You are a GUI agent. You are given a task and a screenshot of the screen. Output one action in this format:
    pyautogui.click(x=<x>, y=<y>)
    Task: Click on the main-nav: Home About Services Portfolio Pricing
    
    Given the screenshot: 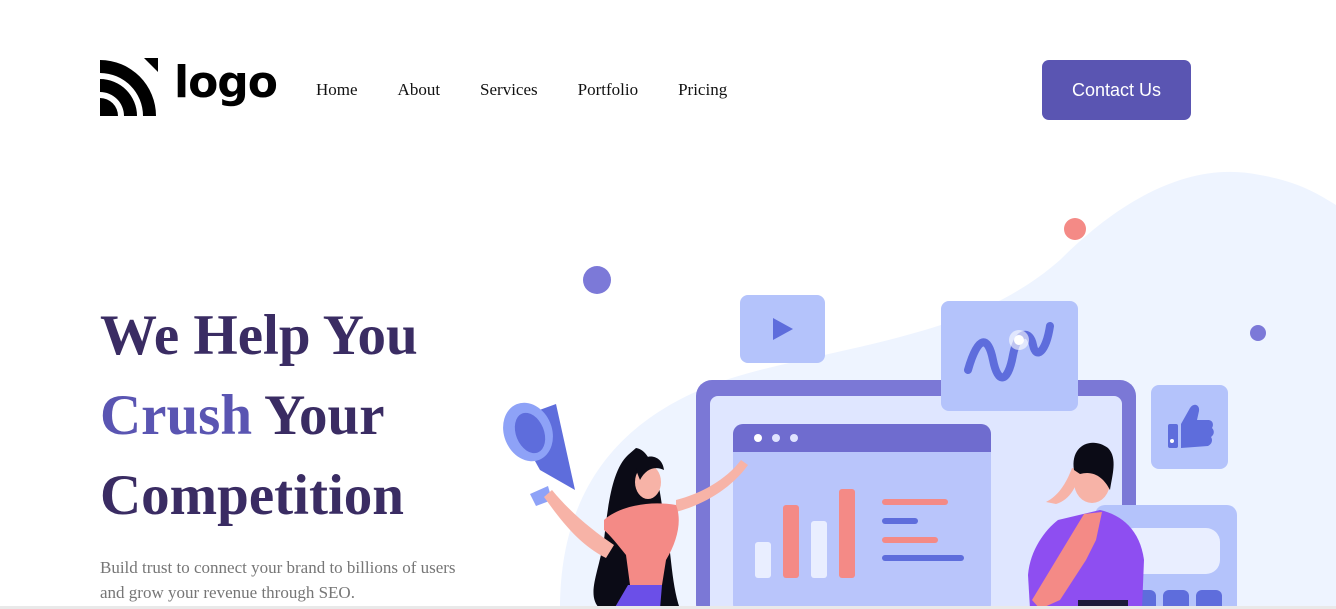 What is the action you would take?
    pyautogui.click(x=521, y=90)
    